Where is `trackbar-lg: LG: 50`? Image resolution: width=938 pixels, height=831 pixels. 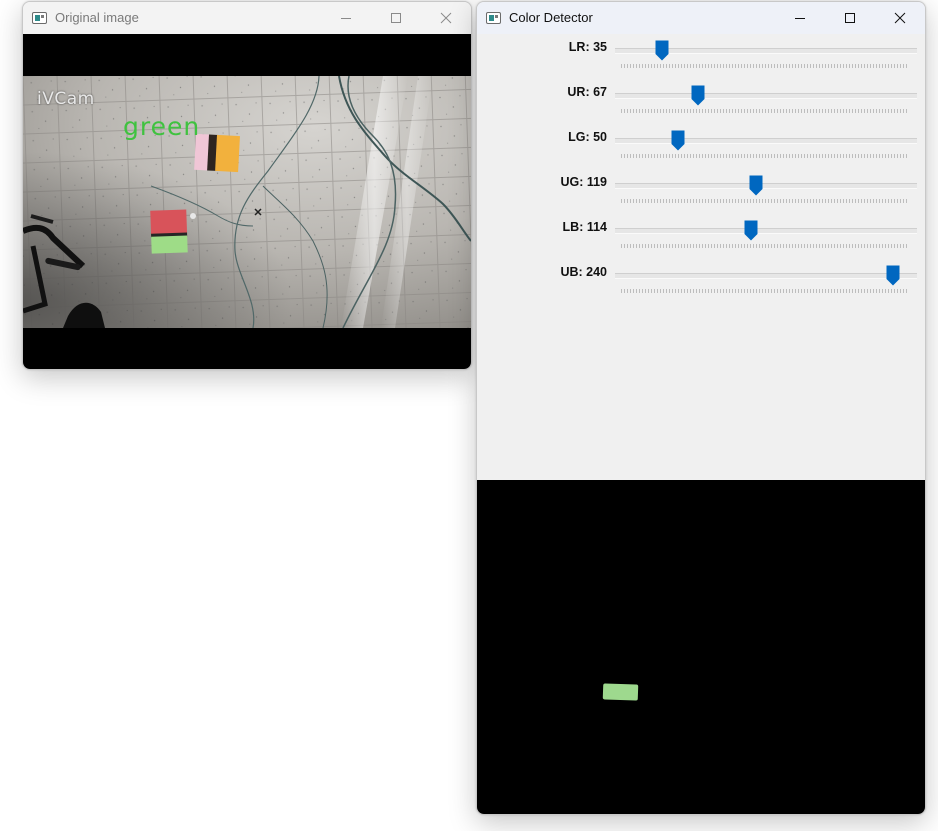
trackbar-lg: LG: 50 is located at coordinates (701, 148).